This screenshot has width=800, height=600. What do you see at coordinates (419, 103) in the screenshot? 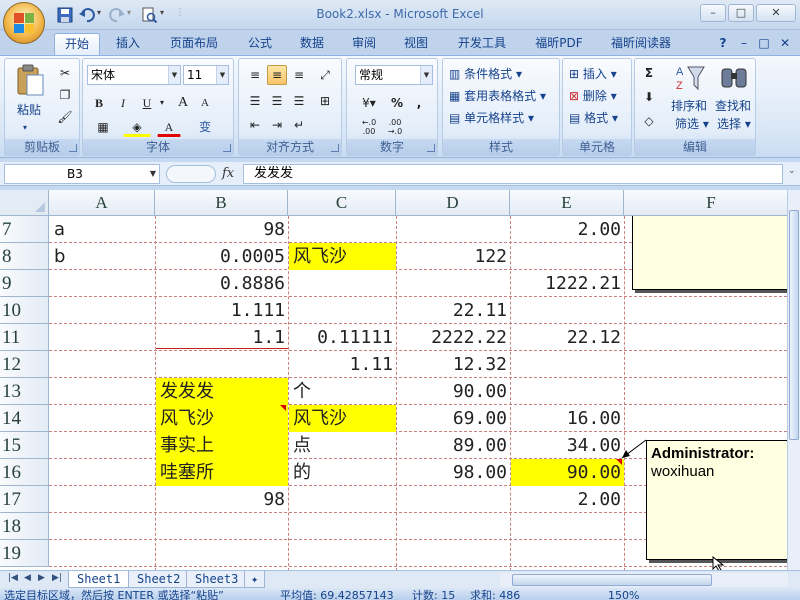
I see `comma-button: ,` at bounding box center [419, 103].